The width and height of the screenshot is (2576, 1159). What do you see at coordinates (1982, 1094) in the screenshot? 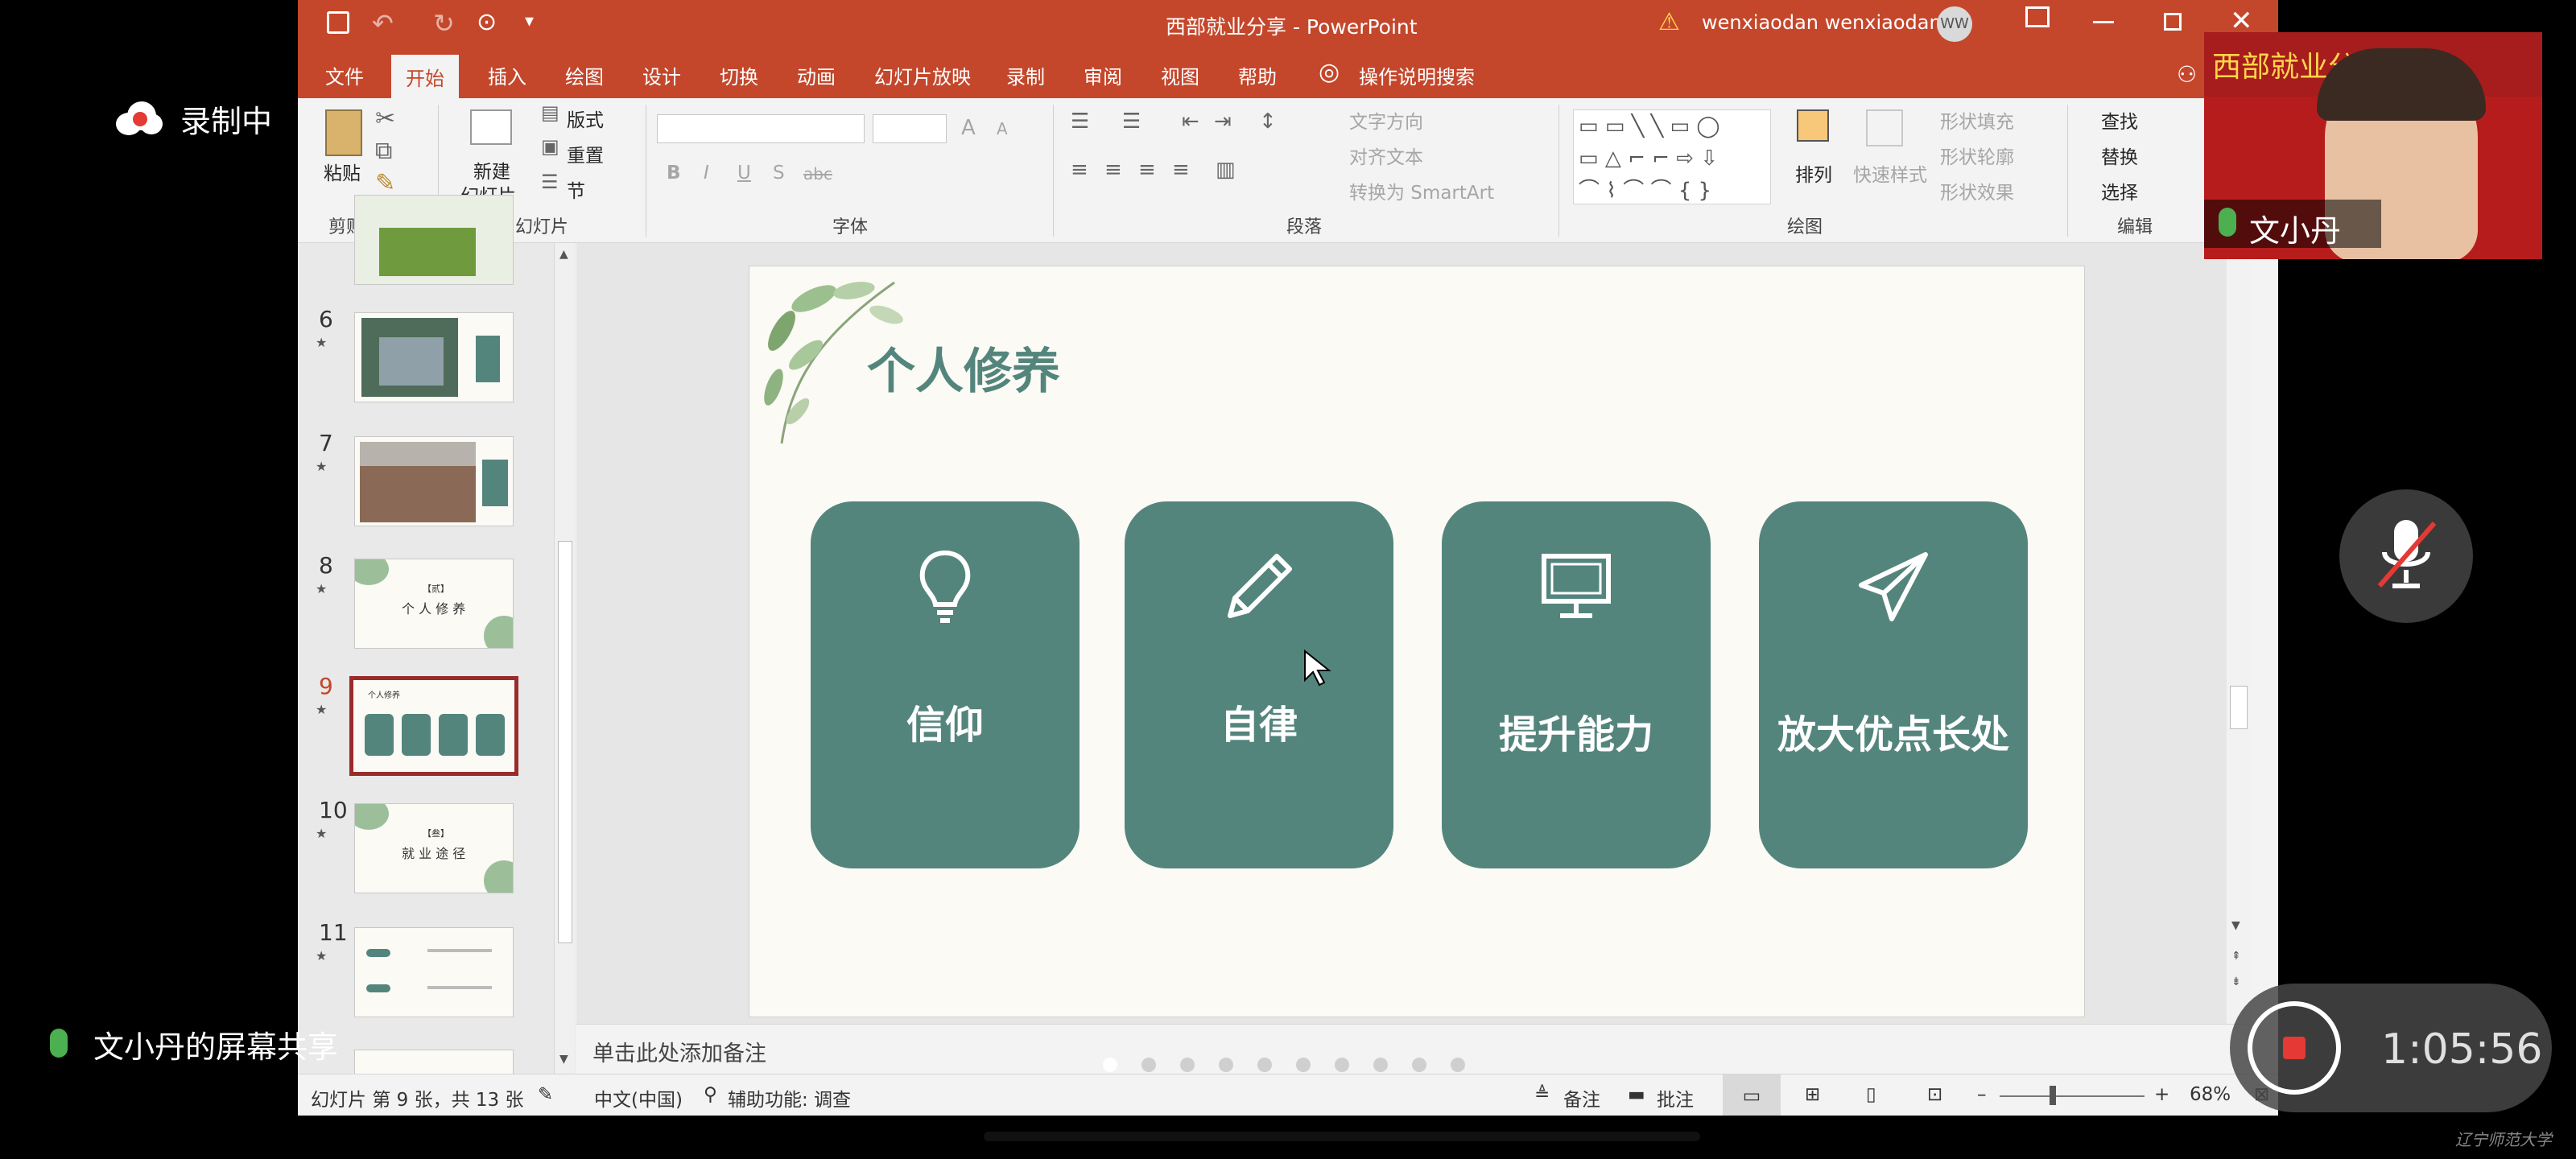
I see `zoom-out-button: –` at bounding box center [1982, 1094].